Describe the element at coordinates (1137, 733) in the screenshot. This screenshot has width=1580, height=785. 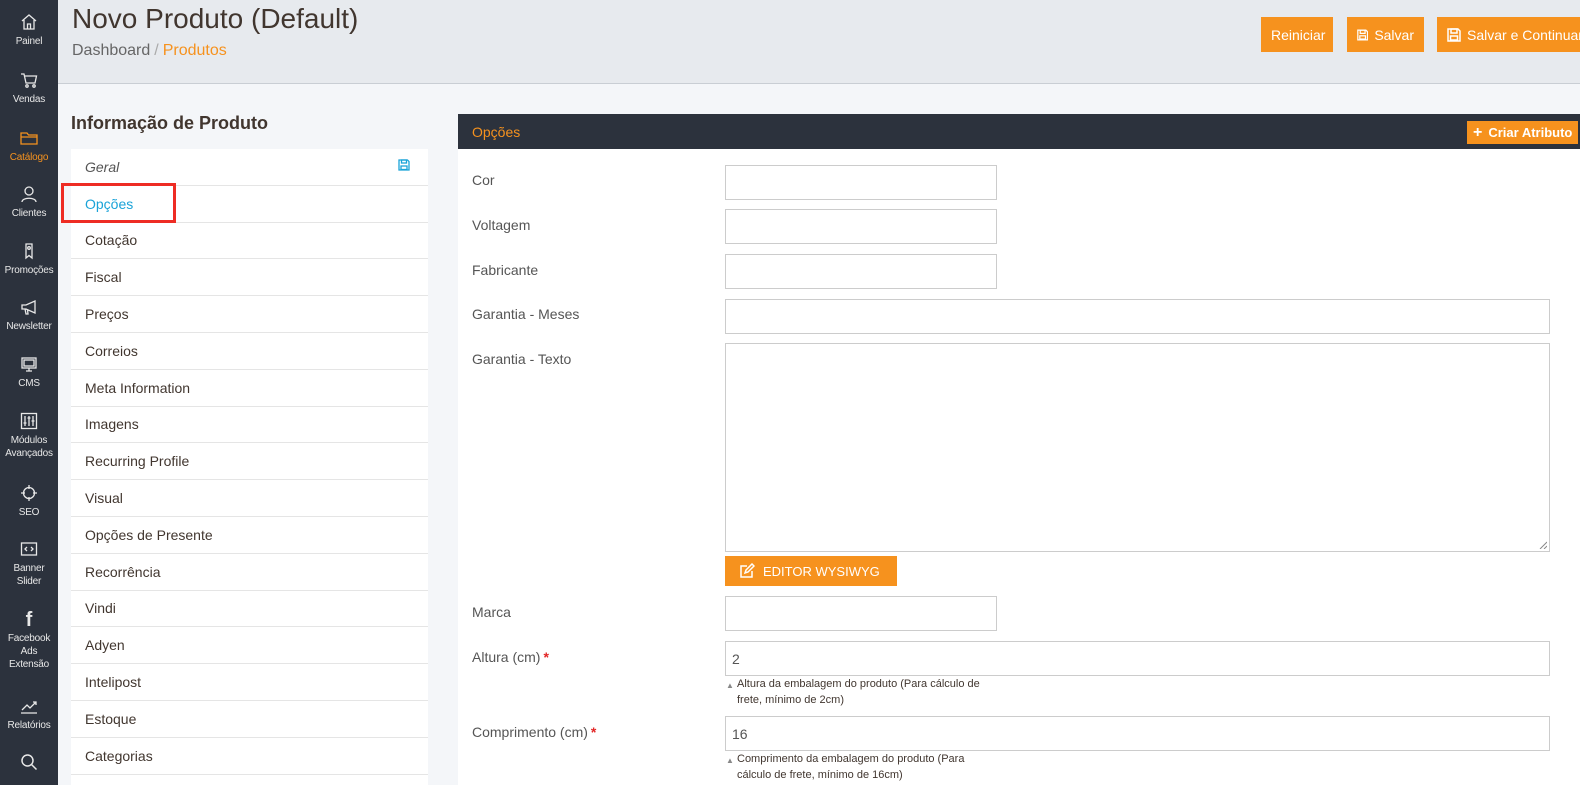
I see `comprimento-input: 16` at that location.